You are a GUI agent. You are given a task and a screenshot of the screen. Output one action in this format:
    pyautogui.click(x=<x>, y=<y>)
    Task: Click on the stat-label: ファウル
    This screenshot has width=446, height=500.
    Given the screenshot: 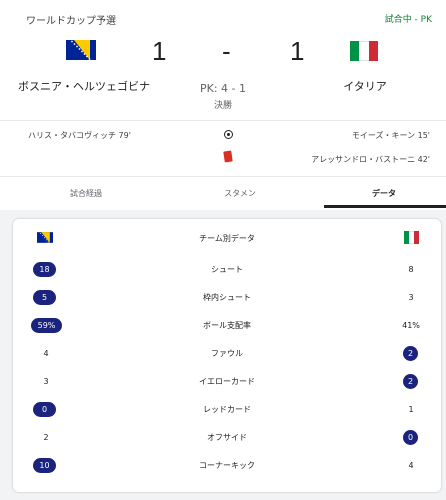 What is the action you would take?
    pyautogui.click(x=227, y=353)
    